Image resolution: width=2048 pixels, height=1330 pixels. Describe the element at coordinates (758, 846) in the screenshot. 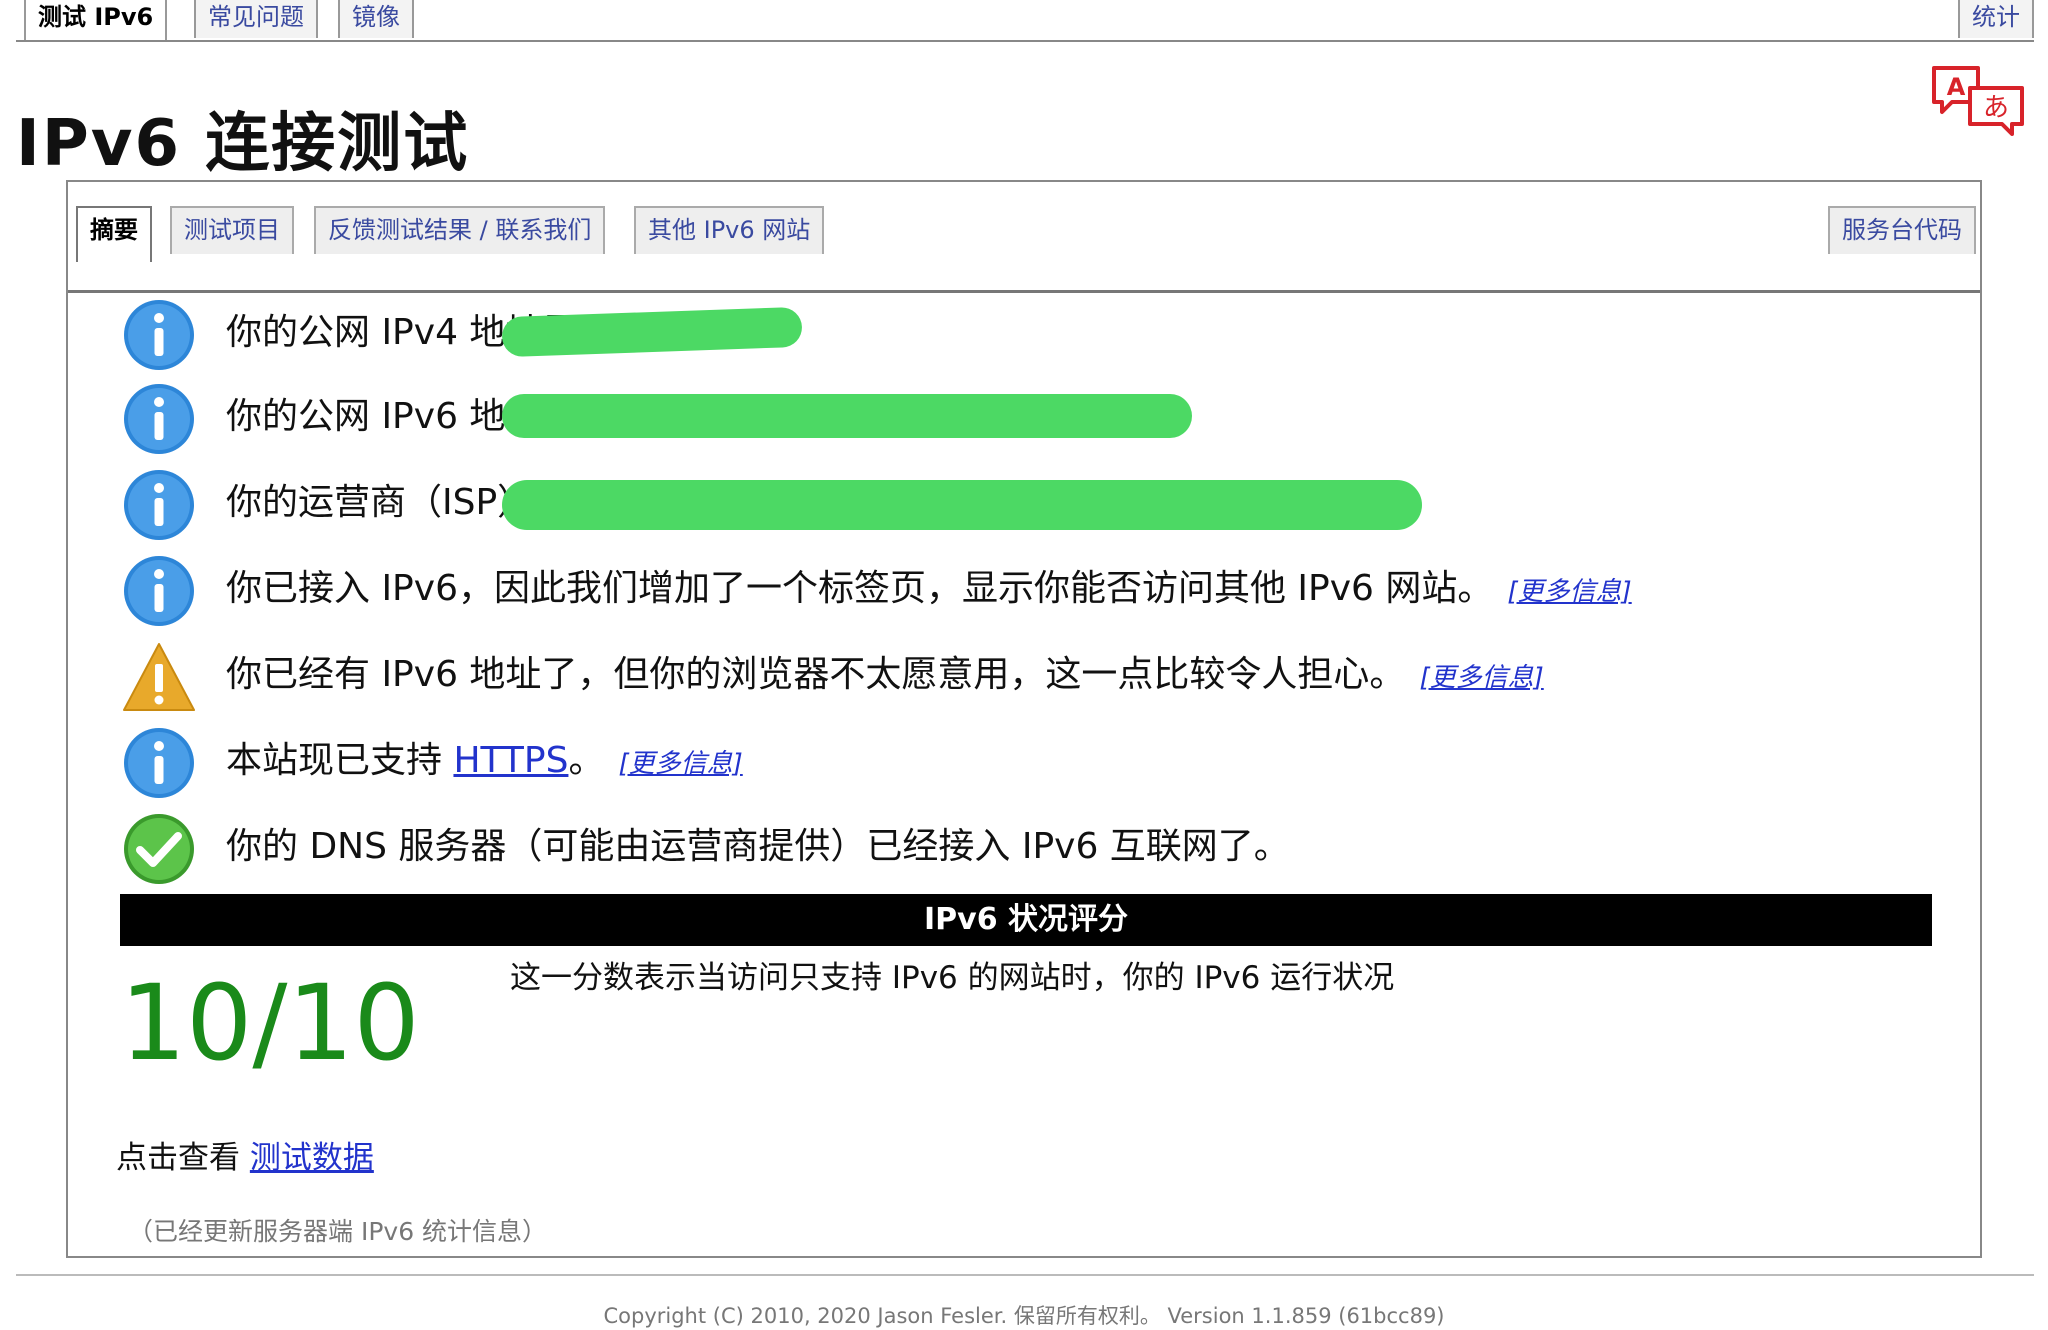

I see `result-text: 你的 DNS 服务器（可能由运营商提供）已经接入 IPv6 互联网了。` at that location.